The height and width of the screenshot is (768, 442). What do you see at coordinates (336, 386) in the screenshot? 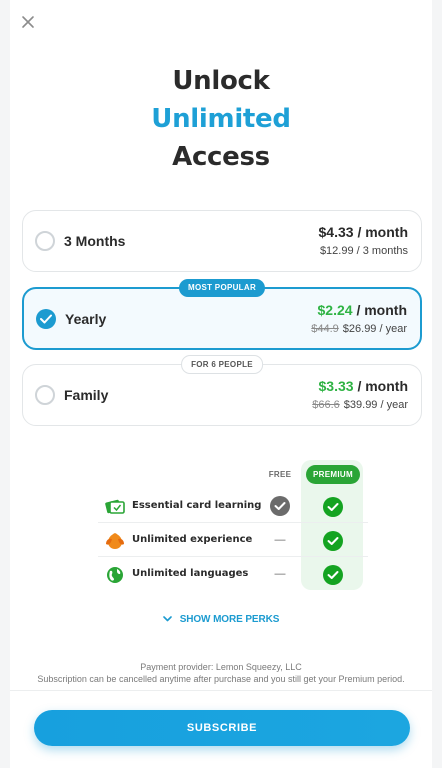
I see `price-value: $3.33` at bounding box center [336, 386].